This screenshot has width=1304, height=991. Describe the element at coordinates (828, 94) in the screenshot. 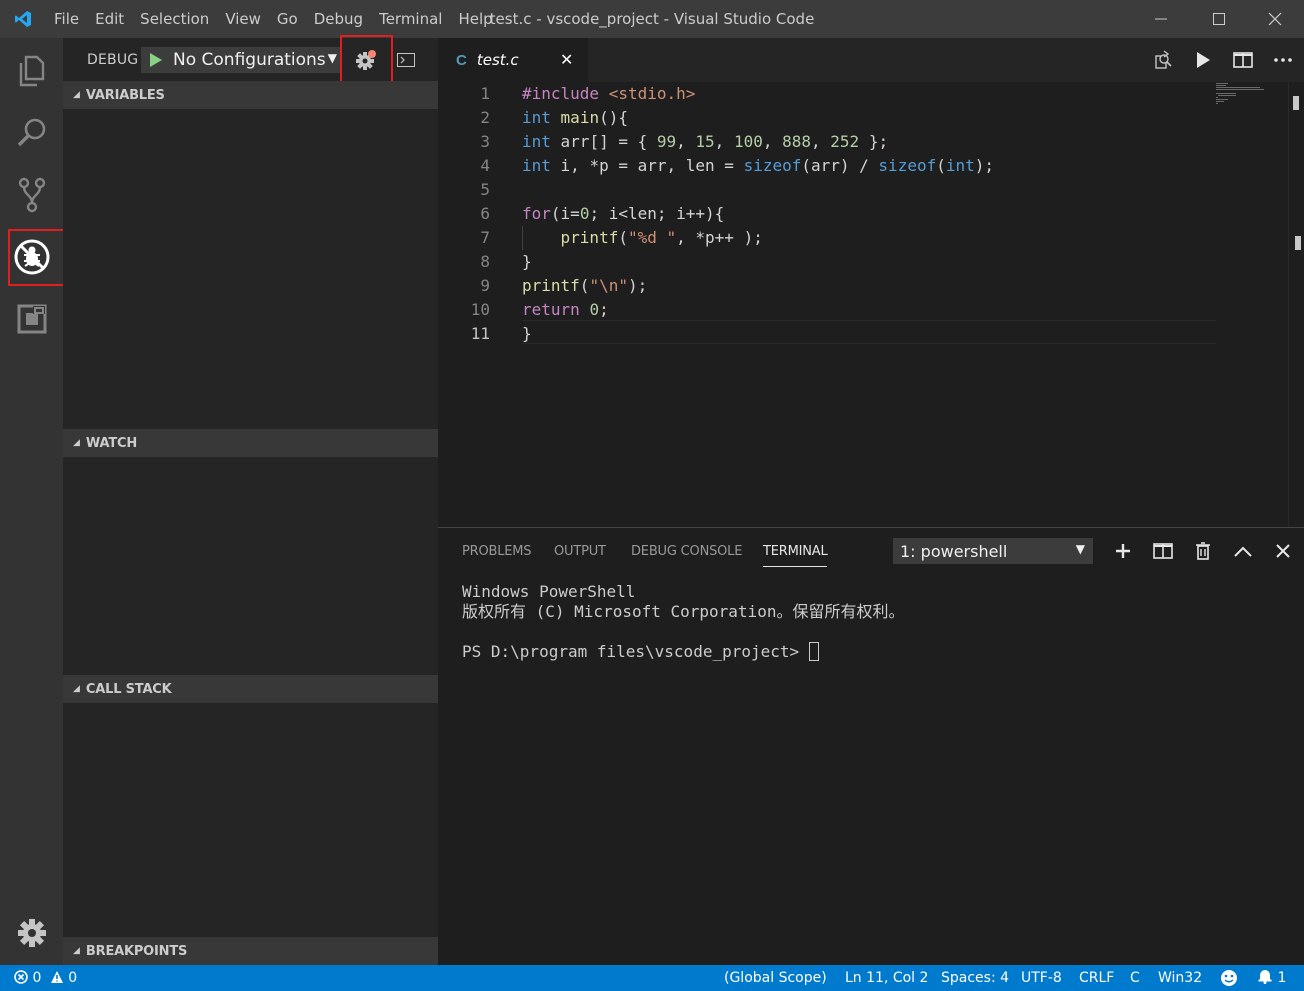

I see `code-line: 1 #include <stdio.h>` at that location.